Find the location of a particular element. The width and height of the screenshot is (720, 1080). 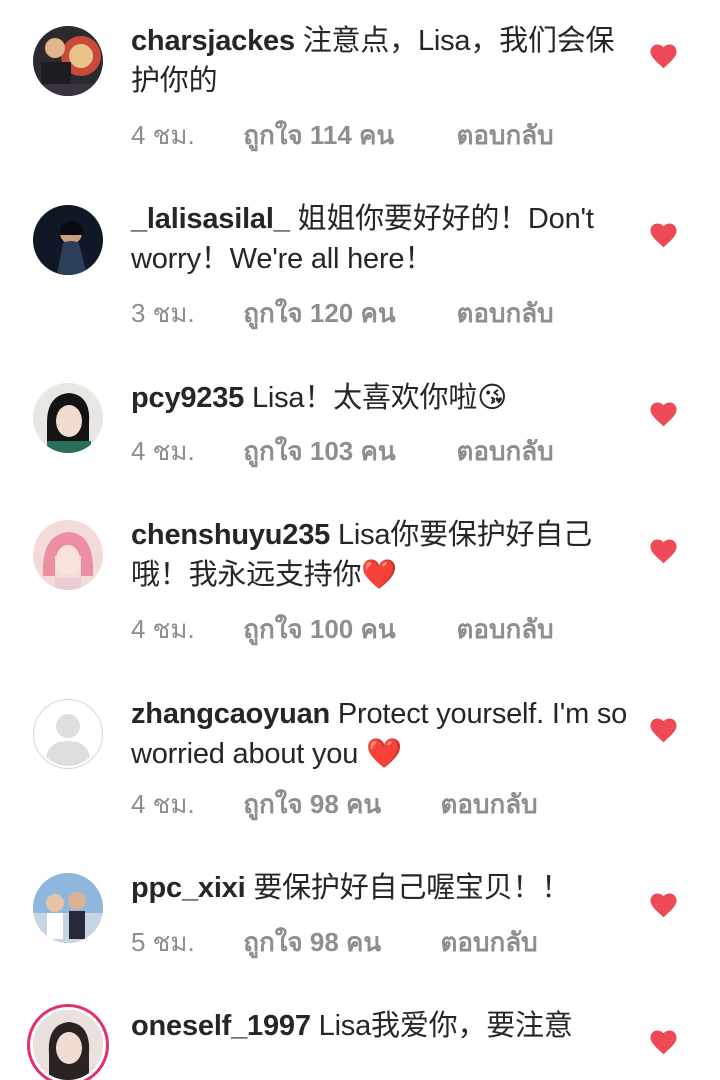

username: charsjackes is located at coordinates (213, 41).